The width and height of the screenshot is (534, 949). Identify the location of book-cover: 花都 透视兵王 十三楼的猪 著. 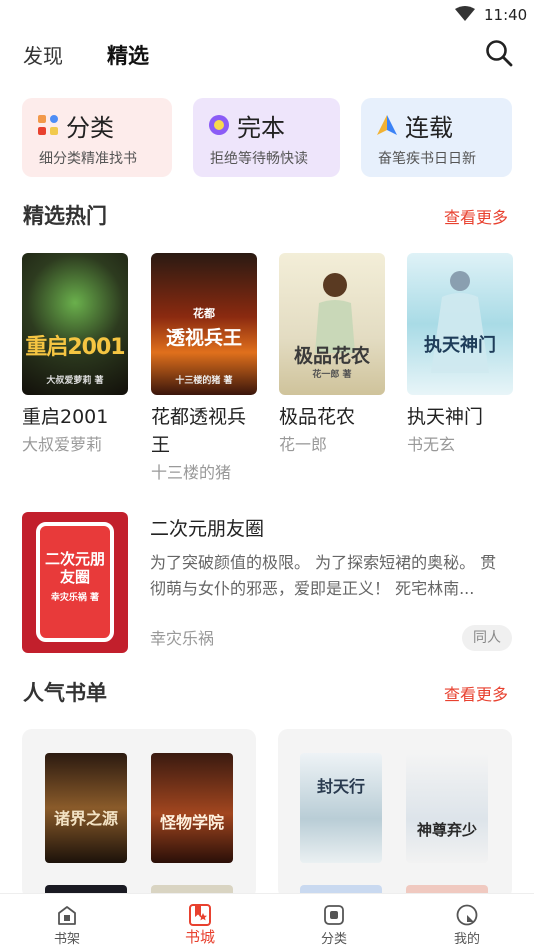
(204, 324).